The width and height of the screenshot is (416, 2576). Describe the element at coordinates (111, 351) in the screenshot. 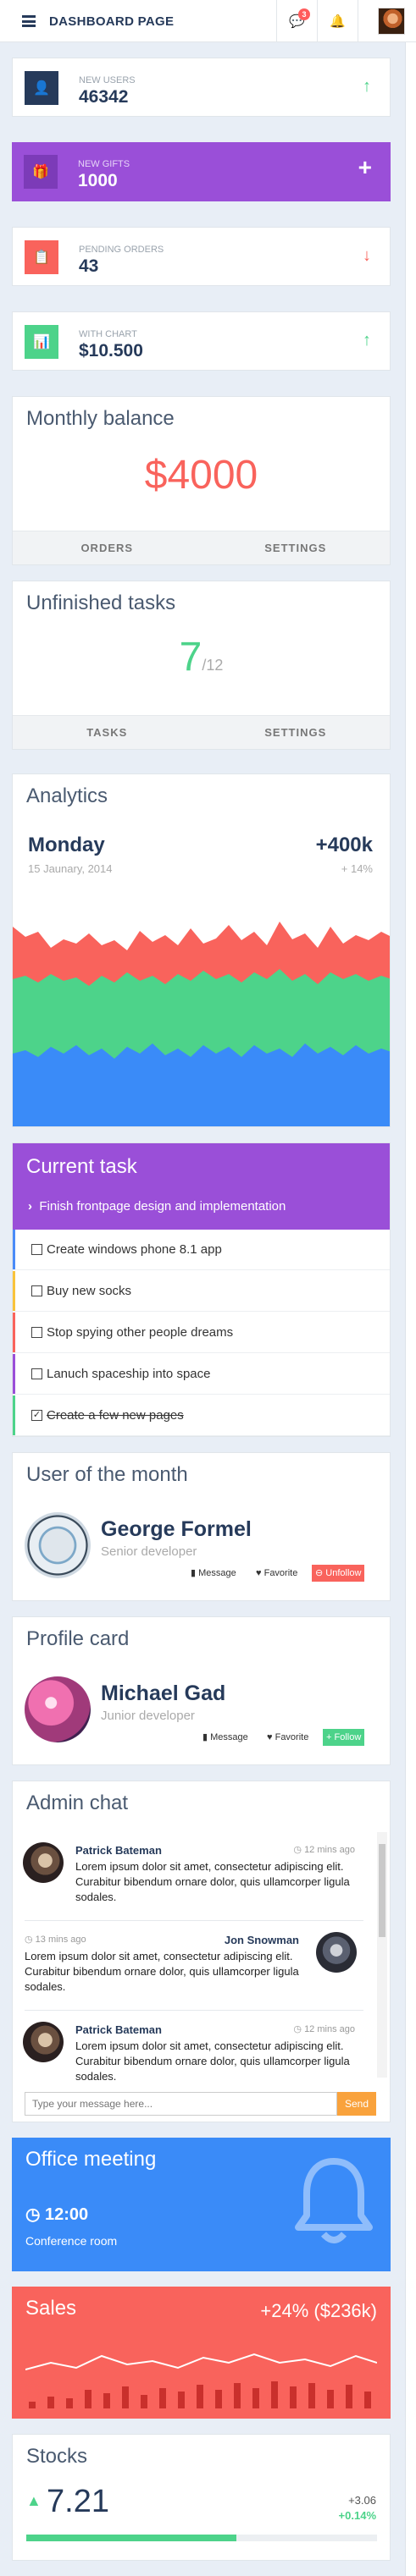

I see `stat-value: $10.500` at that location.